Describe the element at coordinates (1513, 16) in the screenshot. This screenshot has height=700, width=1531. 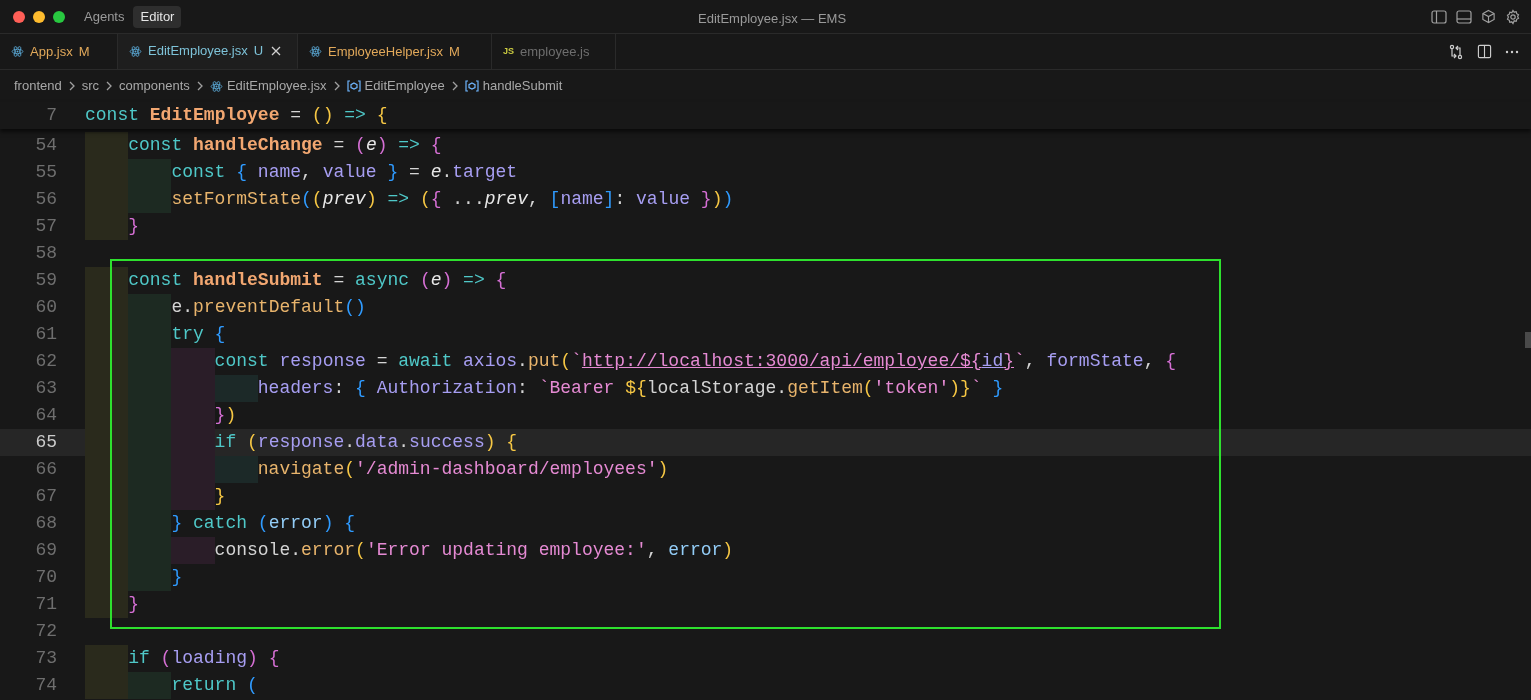
I see `settings-icon` at that location.